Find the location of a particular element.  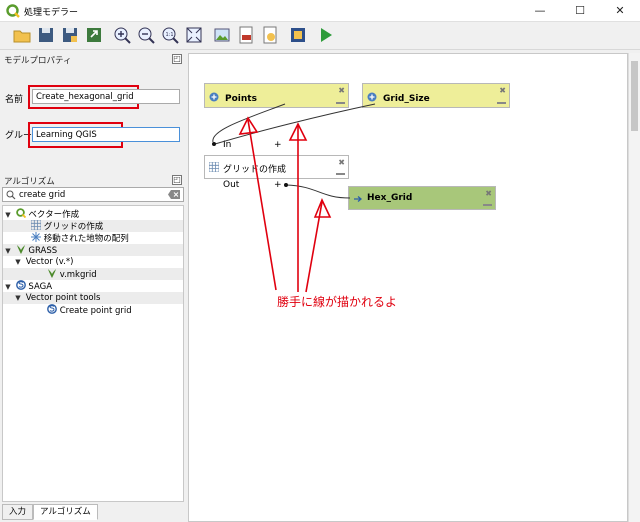

close-button: ✕ is located at coordinates (620, 11).